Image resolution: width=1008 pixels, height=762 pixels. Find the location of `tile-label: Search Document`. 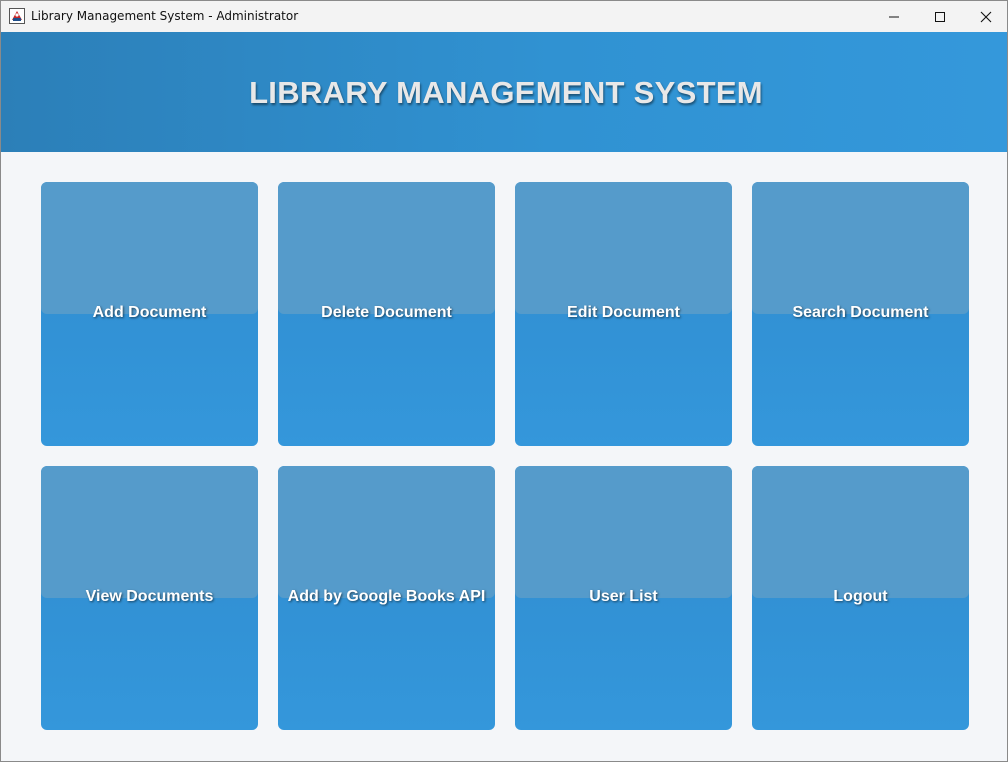

tile-label: Search Document is located at coordinates (860, 312).